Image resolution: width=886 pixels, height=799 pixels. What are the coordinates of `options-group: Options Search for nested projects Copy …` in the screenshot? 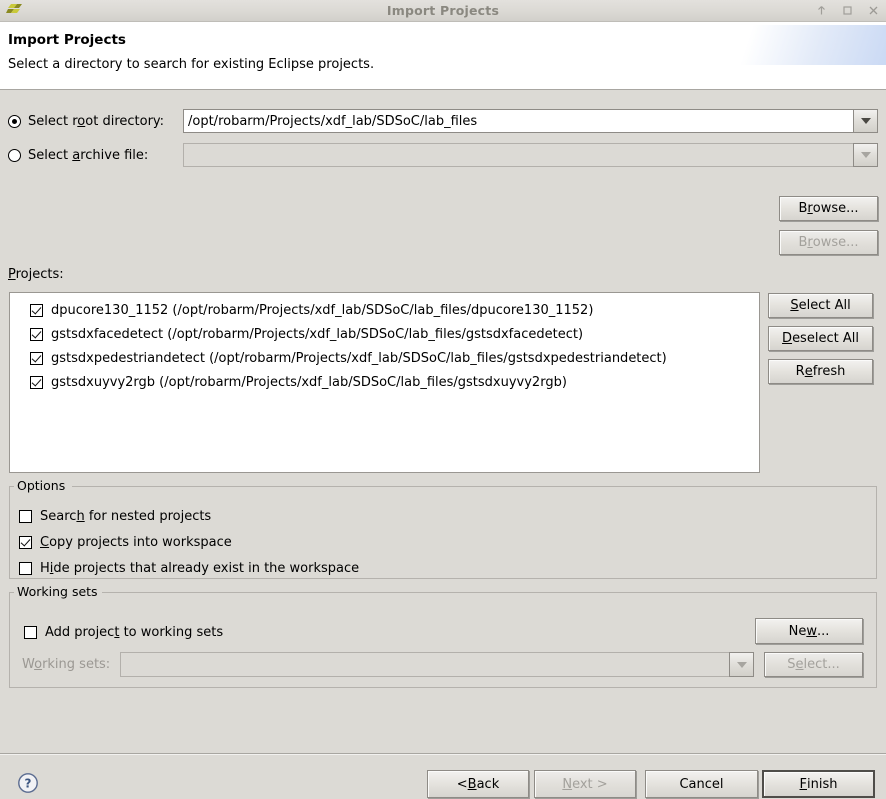 It's located at (443, 528).